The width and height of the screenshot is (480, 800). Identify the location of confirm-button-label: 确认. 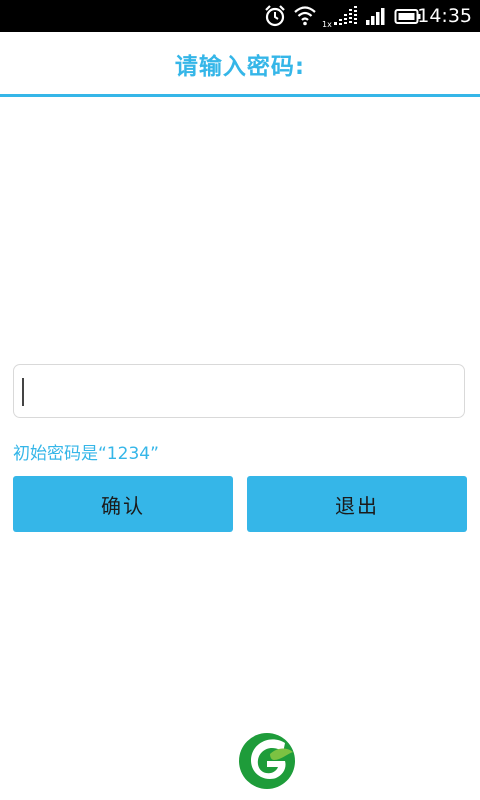
(123, 505).